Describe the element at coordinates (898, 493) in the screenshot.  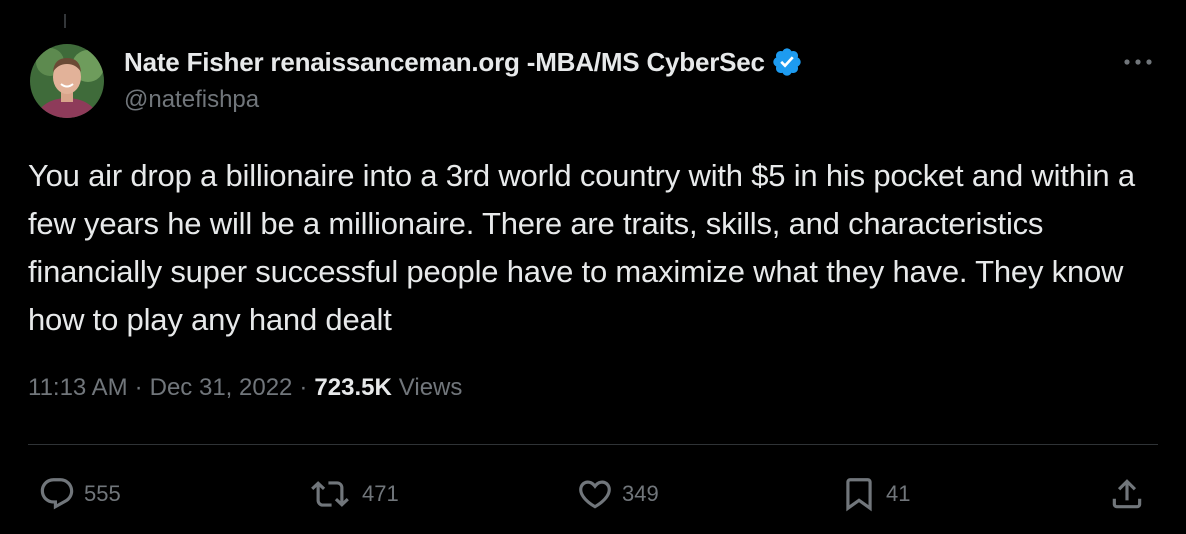
I see `bookmark-count: 41` at that location.